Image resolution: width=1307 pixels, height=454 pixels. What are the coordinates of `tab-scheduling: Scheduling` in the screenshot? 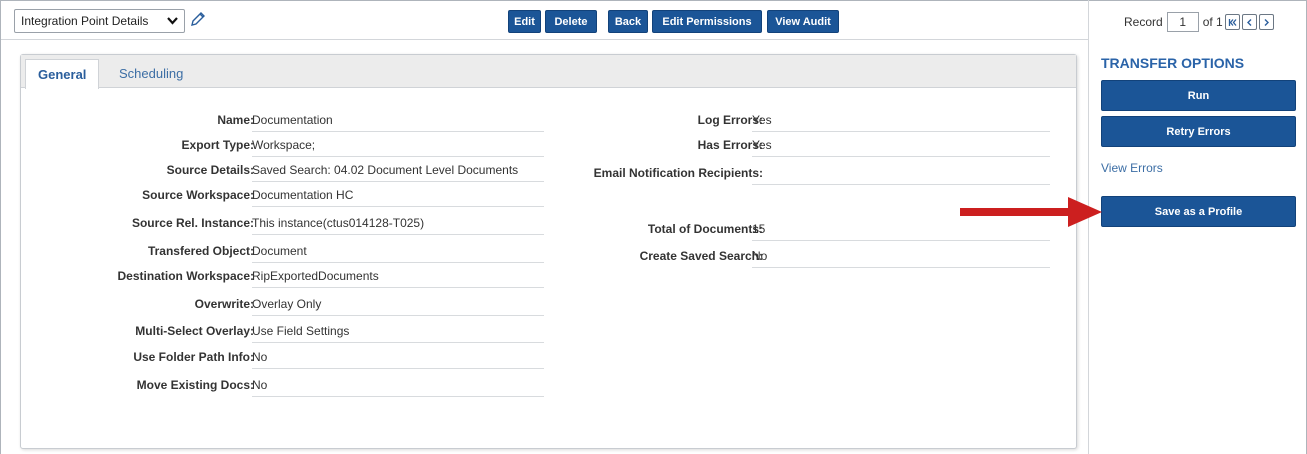 It's located at (151, 73).